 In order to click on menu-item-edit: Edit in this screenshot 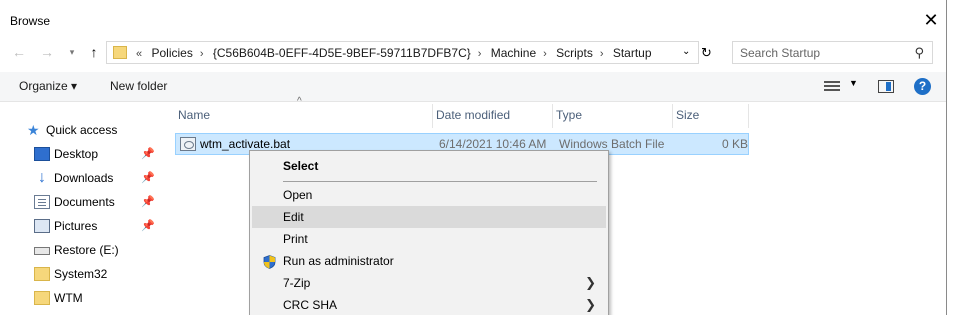, I will do `click(429, 217)`.